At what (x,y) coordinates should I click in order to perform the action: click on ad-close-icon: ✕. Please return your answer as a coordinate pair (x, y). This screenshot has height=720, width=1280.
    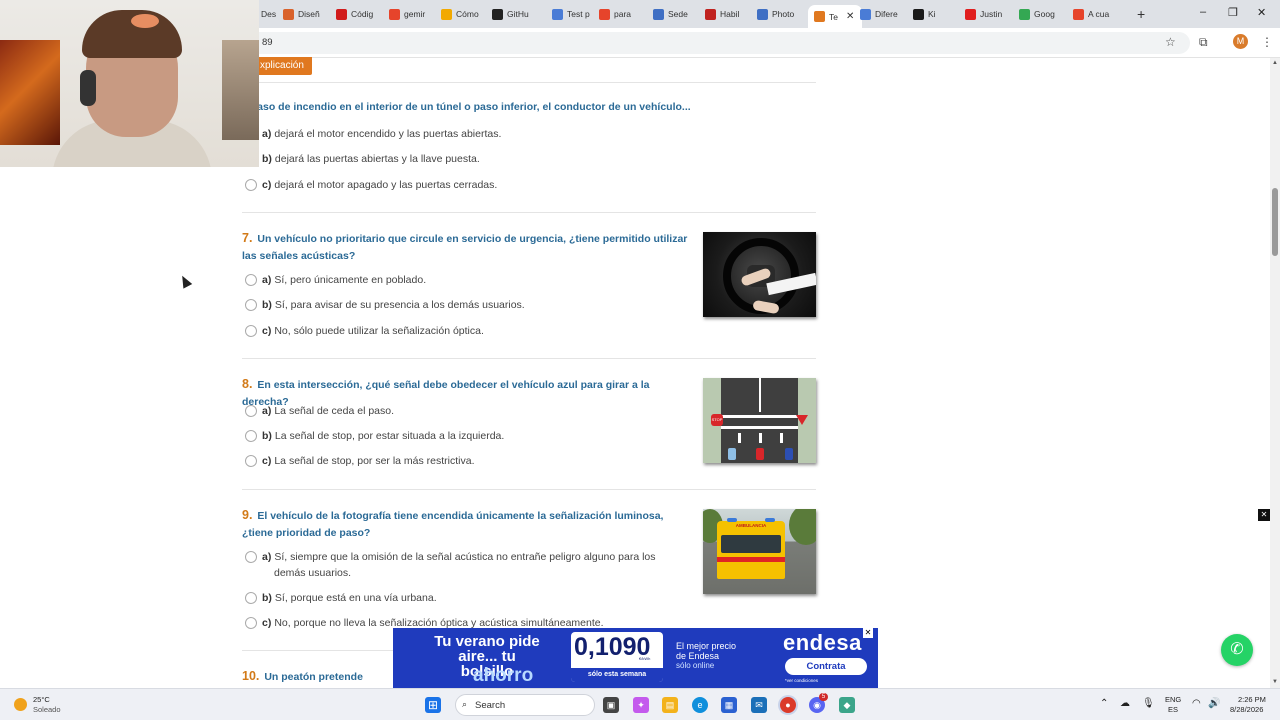
    Looking at the image, I should click on (868, 633).